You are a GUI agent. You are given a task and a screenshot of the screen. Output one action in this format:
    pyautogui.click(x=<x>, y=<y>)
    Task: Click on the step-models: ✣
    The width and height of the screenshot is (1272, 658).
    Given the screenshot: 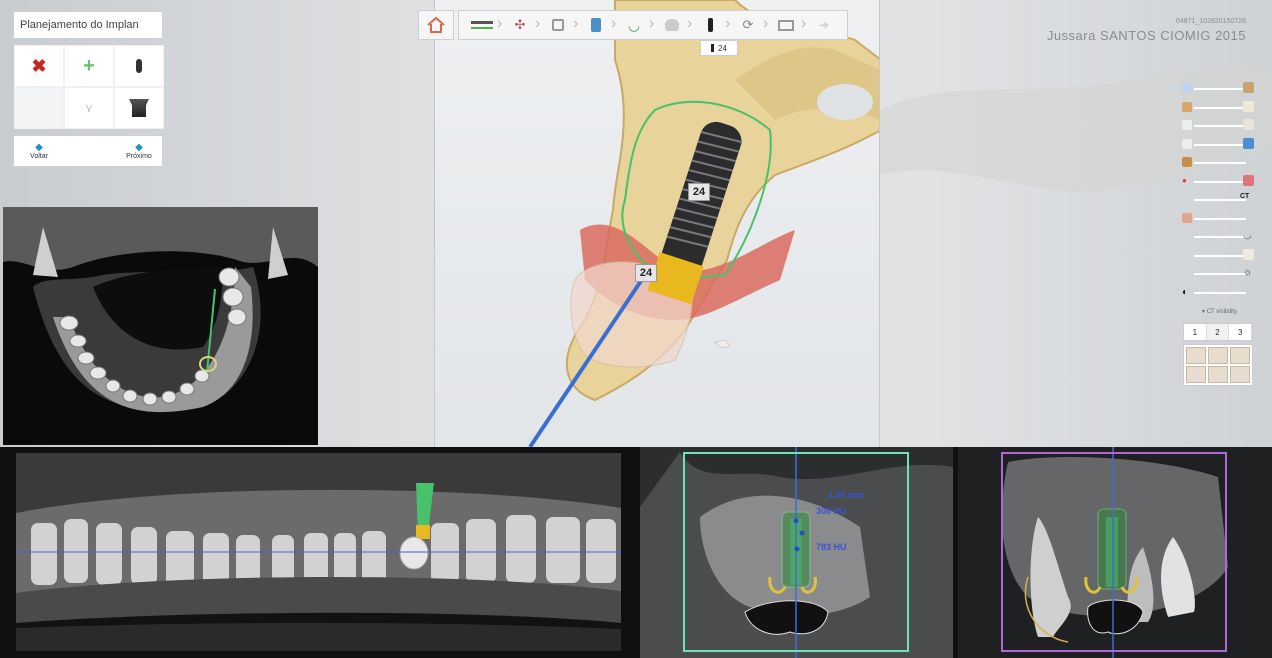 What is the action you would take?
    pyautogui.click(x=518, y=25)
    